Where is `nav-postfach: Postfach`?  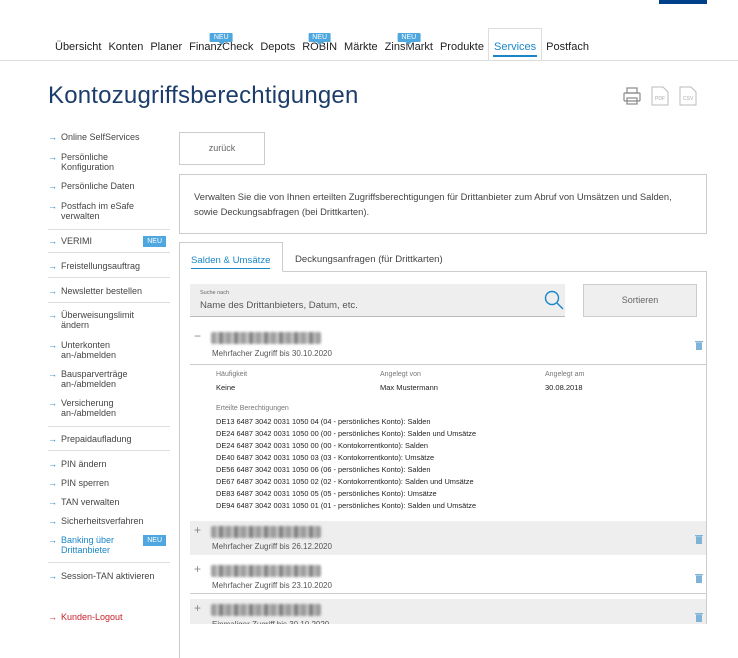 nav-postfach: Postfach is located at coordinates (567, 50).